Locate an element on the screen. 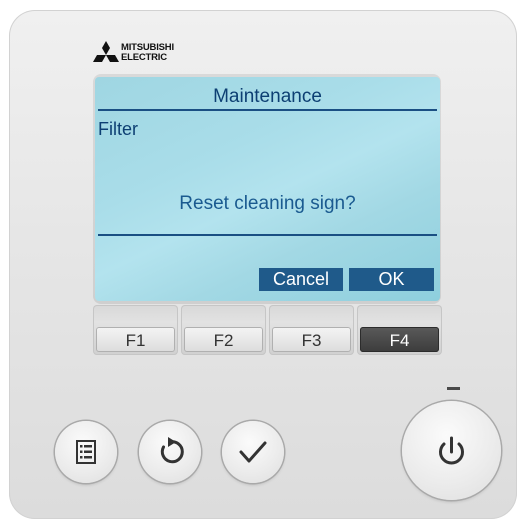  power-indicator-led is located at coordinates (453, 388).